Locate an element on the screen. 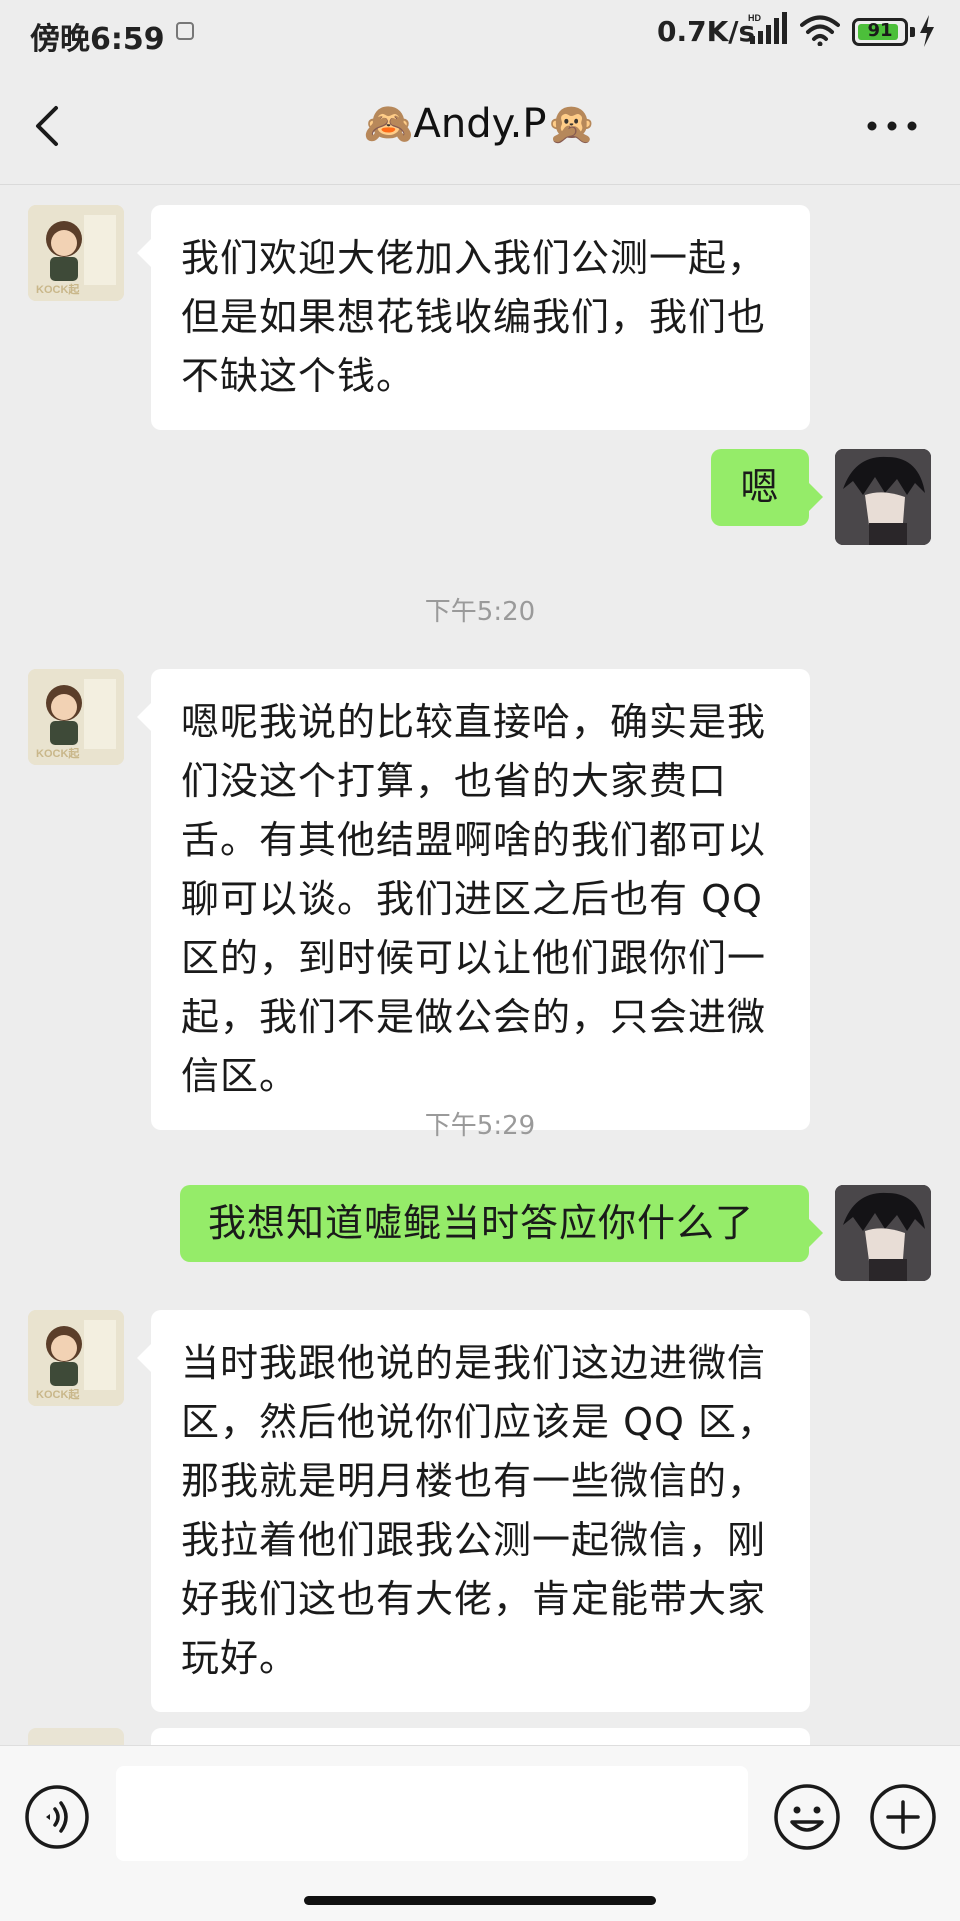  signal-hd-icon: HD is located at coordinates (767, 28).